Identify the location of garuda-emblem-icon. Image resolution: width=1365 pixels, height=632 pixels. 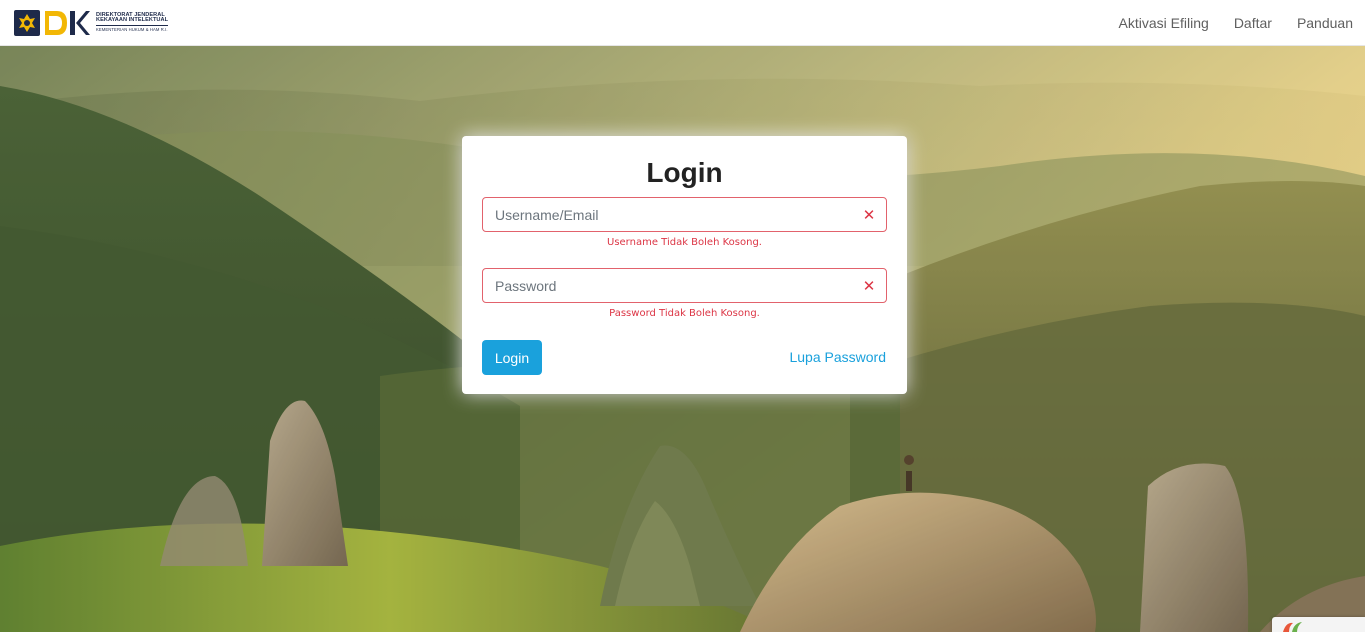
(27, 22).